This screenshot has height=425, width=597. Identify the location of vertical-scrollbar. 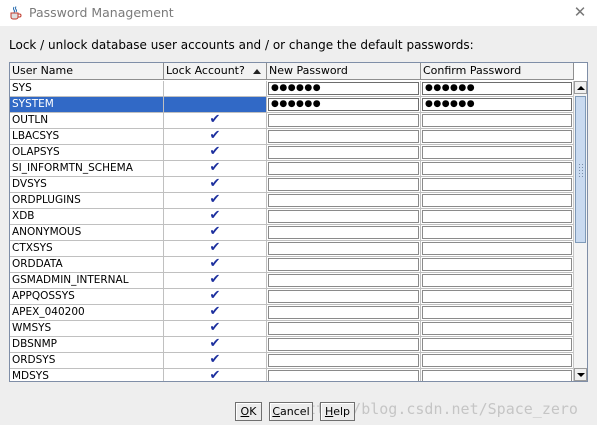
(580, 231).